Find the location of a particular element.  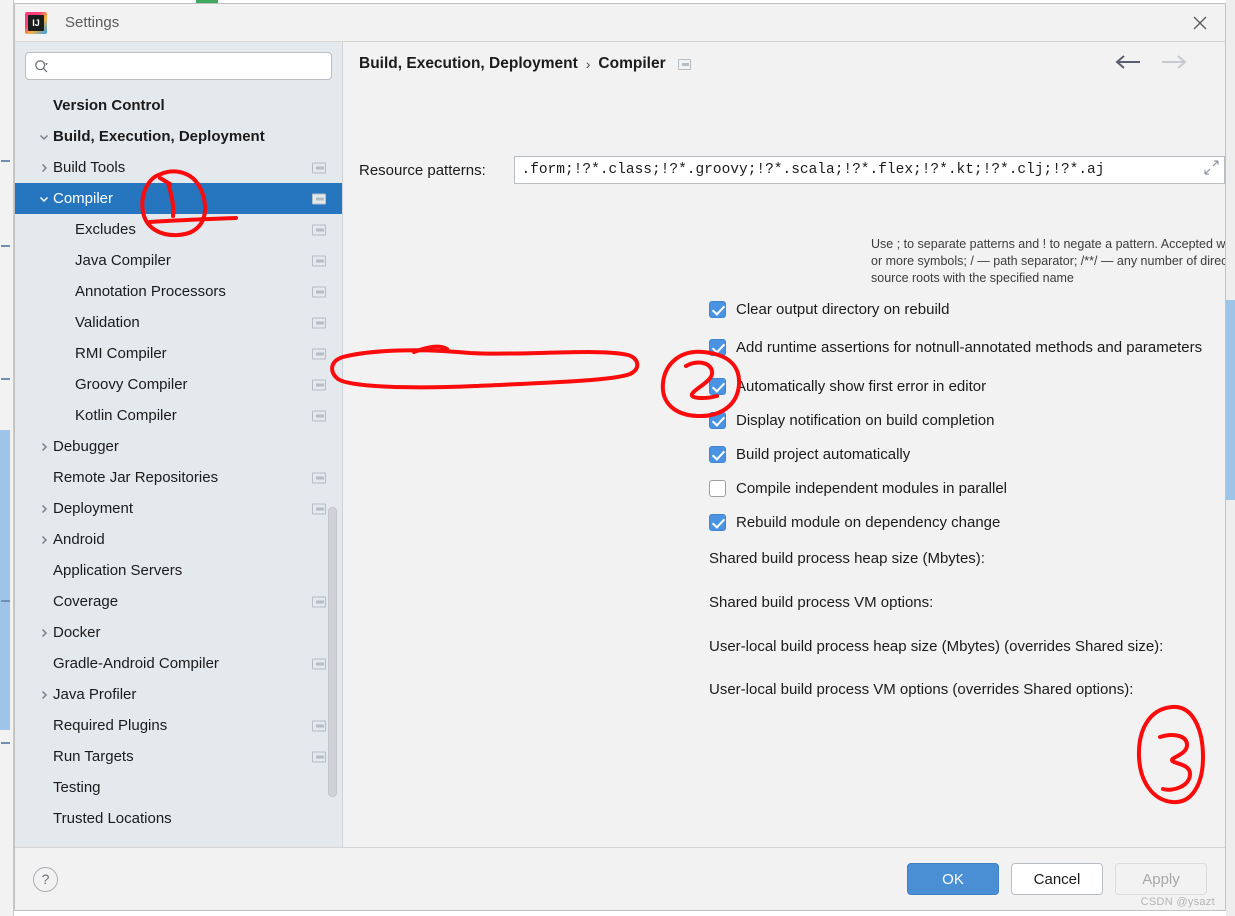

apply-button: Apply is located at coordinates (1161, 879).